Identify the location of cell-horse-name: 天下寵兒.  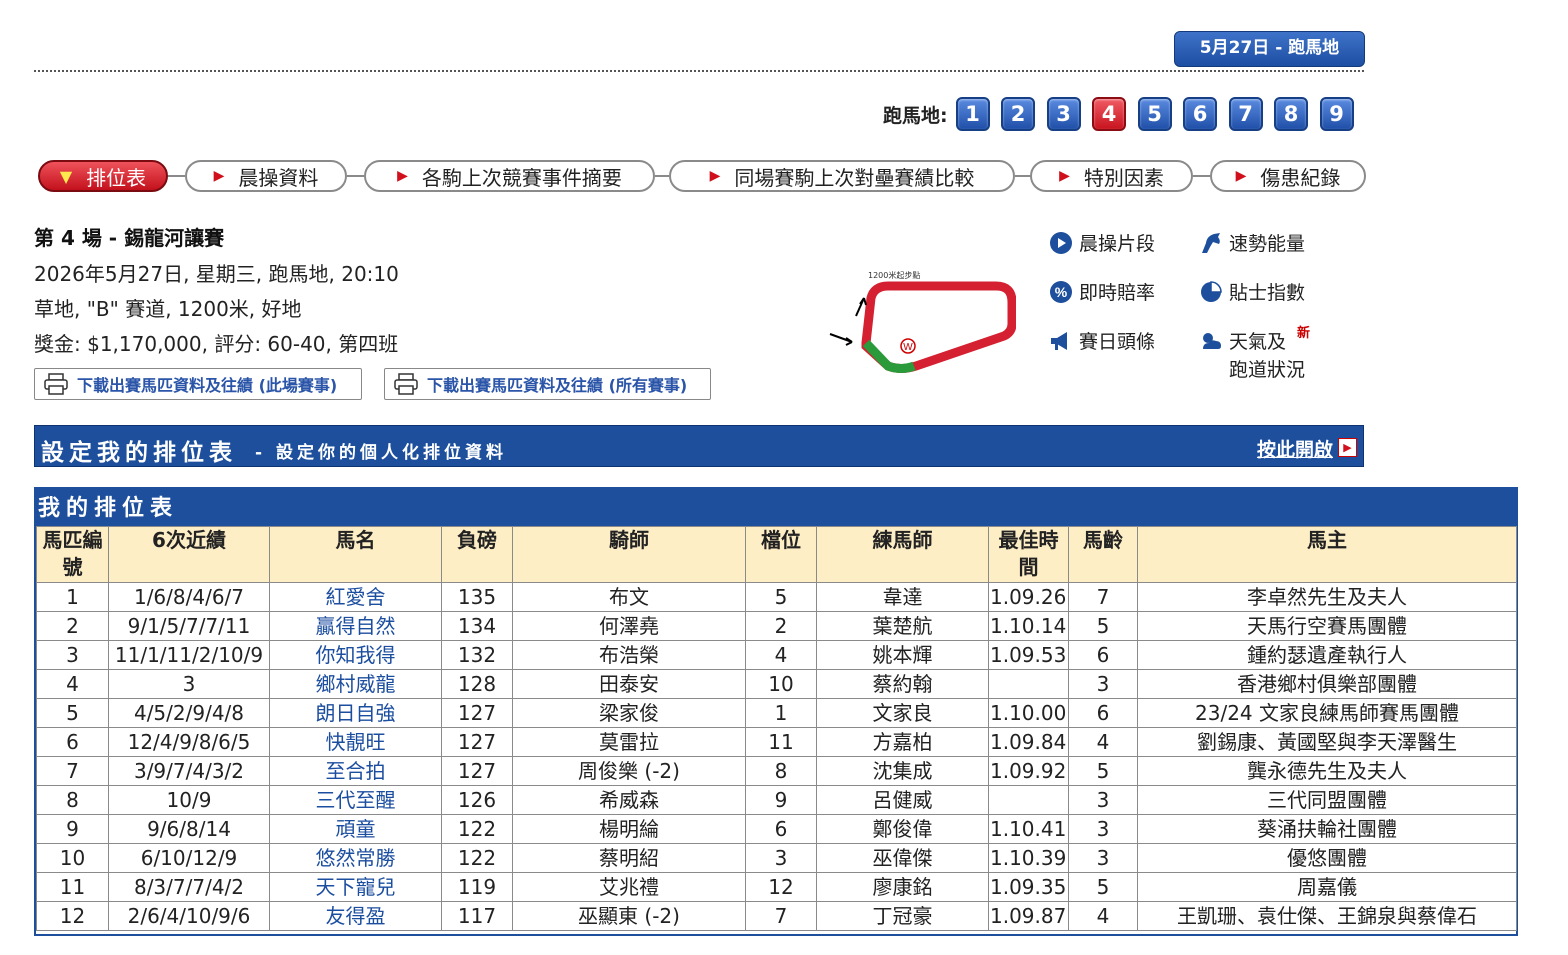
(355, 887).